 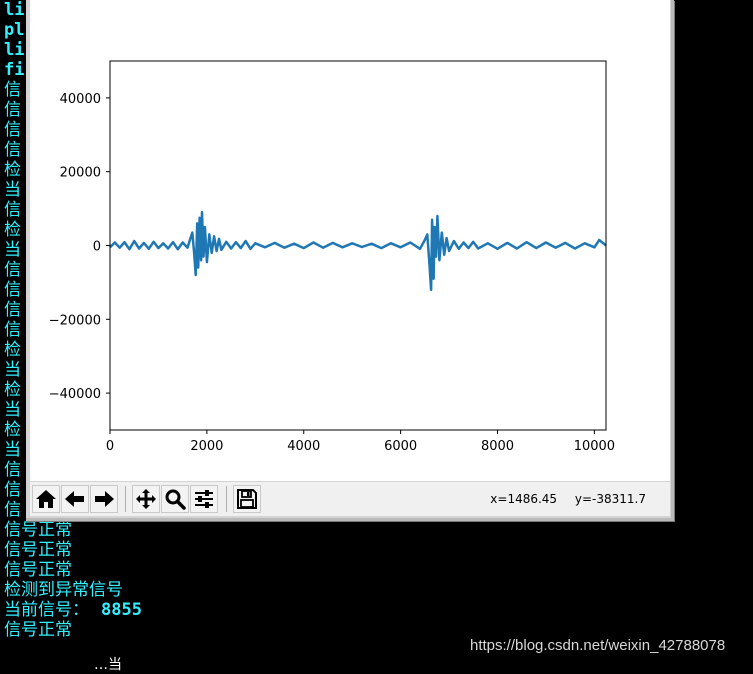 I want to click on arrow-left-icon, so click(x=74, y=499).